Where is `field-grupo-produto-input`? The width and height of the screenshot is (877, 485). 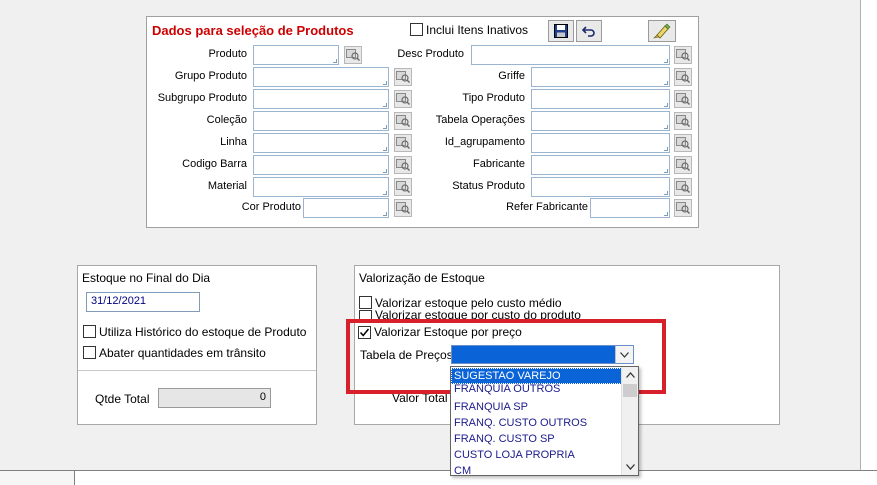
field-grupo-produto-input is located at coordinates (321, 77).